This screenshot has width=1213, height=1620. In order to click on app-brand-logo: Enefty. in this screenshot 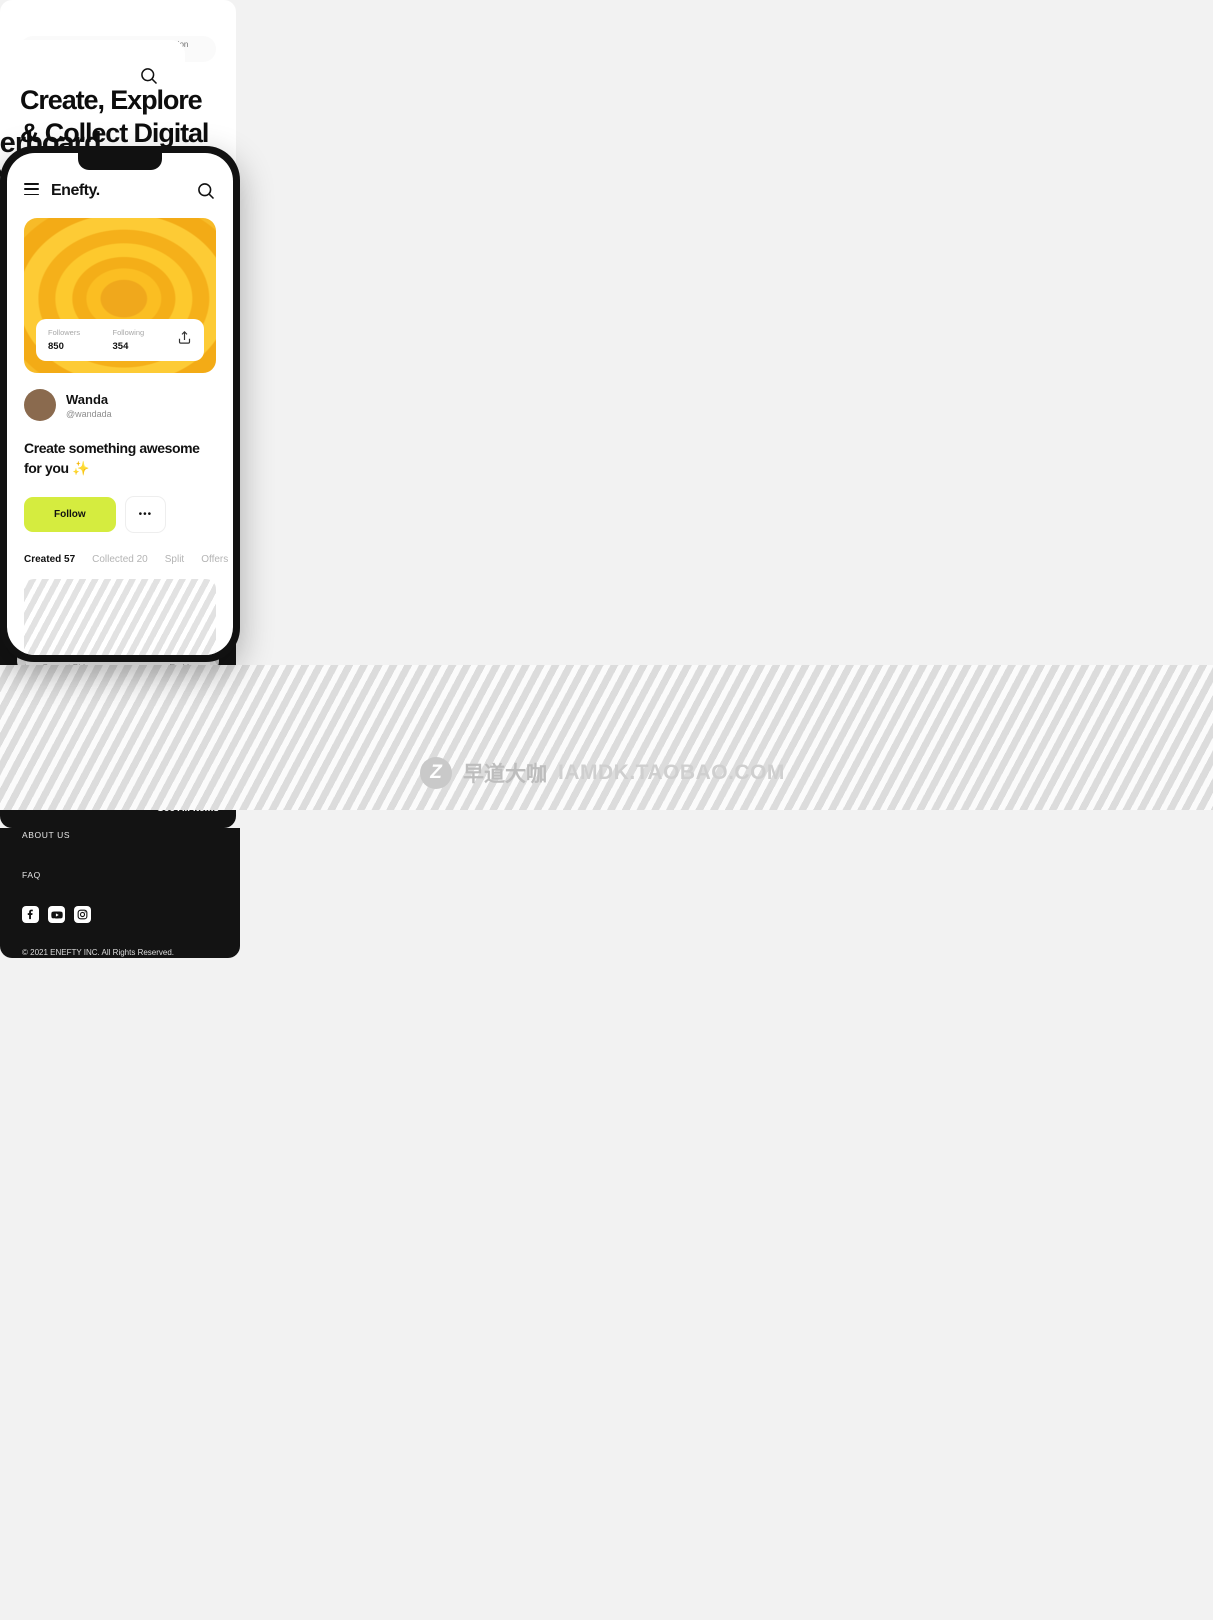, I will do `click(75, 190)`.